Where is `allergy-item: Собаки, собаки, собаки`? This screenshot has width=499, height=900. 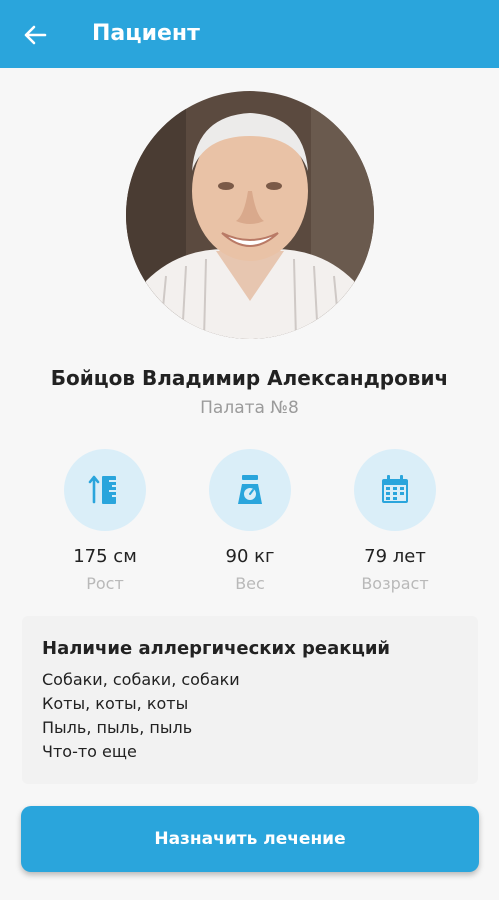 allergy-item: Собаки, собаки, собаки is located at coordinates (141, 679).